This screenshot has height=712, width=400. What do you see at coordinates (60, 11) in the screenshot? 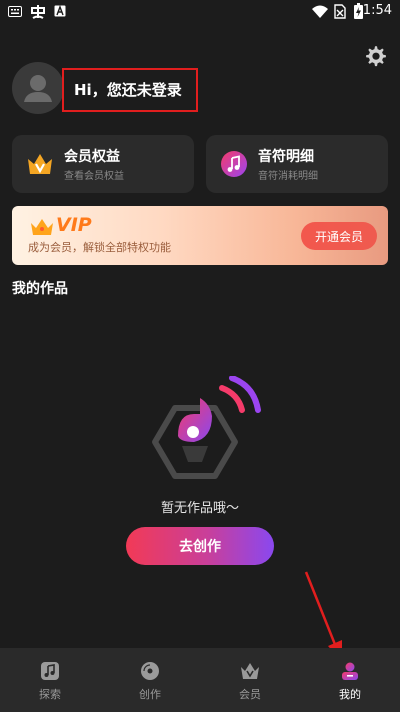
I see `a-icon` at bounding box center [60, 11].